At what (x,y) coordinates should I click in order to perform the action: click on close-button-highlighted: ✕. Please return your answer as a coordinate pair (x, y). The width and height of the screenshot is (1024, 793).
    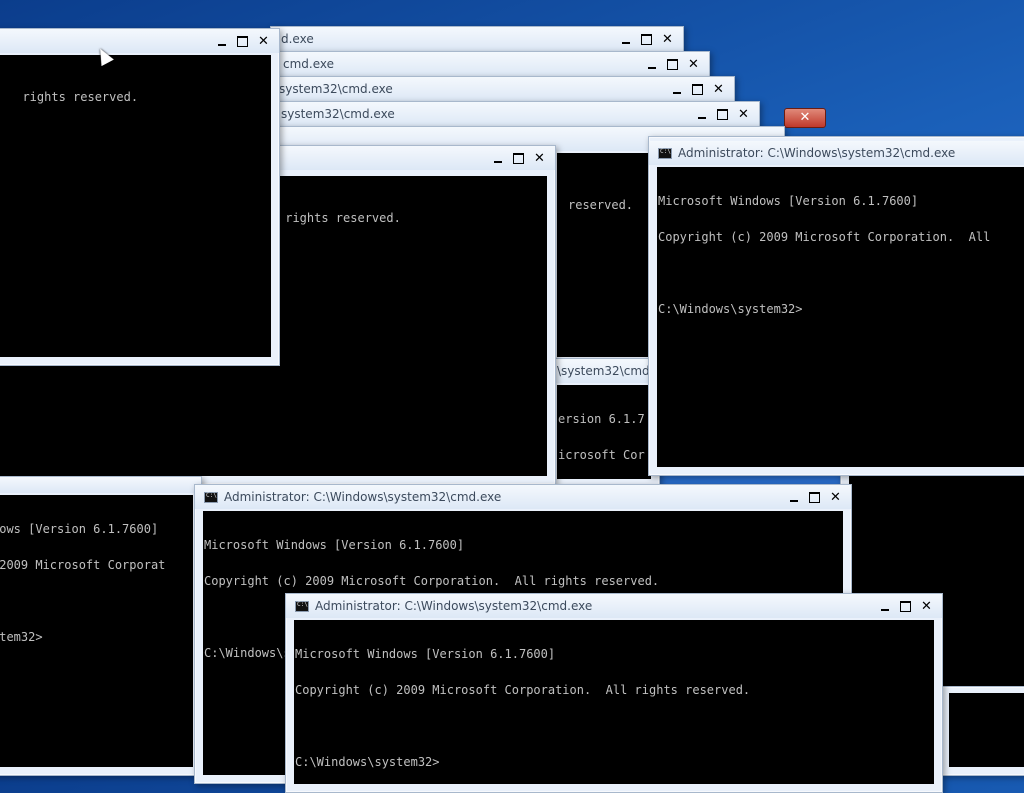
    Looking at the image, I should click on (805, 118).